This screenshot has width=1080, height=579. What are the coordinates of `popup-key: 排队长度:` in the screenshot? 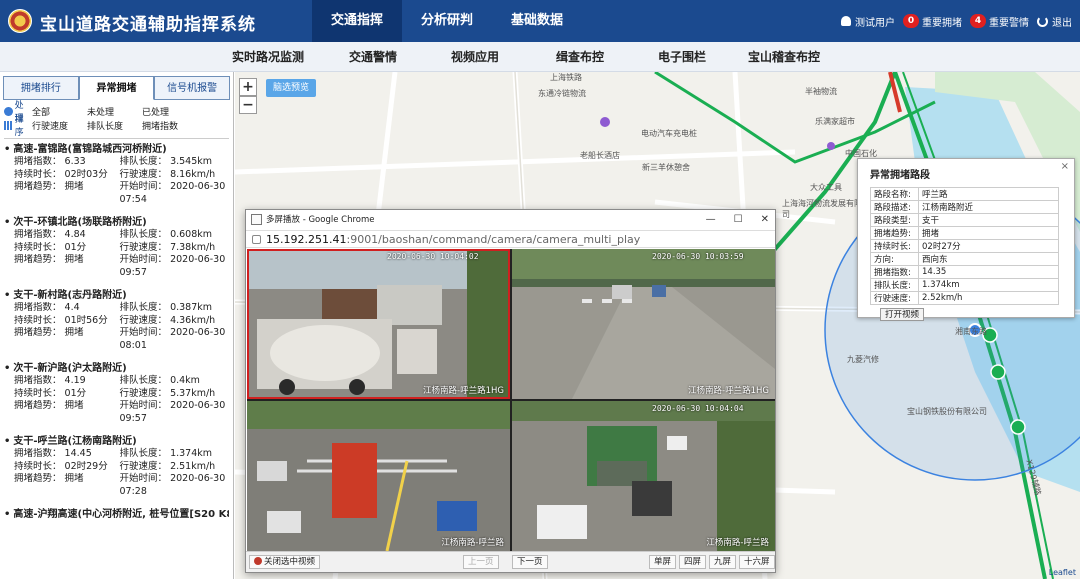 It's located at (894, 285).